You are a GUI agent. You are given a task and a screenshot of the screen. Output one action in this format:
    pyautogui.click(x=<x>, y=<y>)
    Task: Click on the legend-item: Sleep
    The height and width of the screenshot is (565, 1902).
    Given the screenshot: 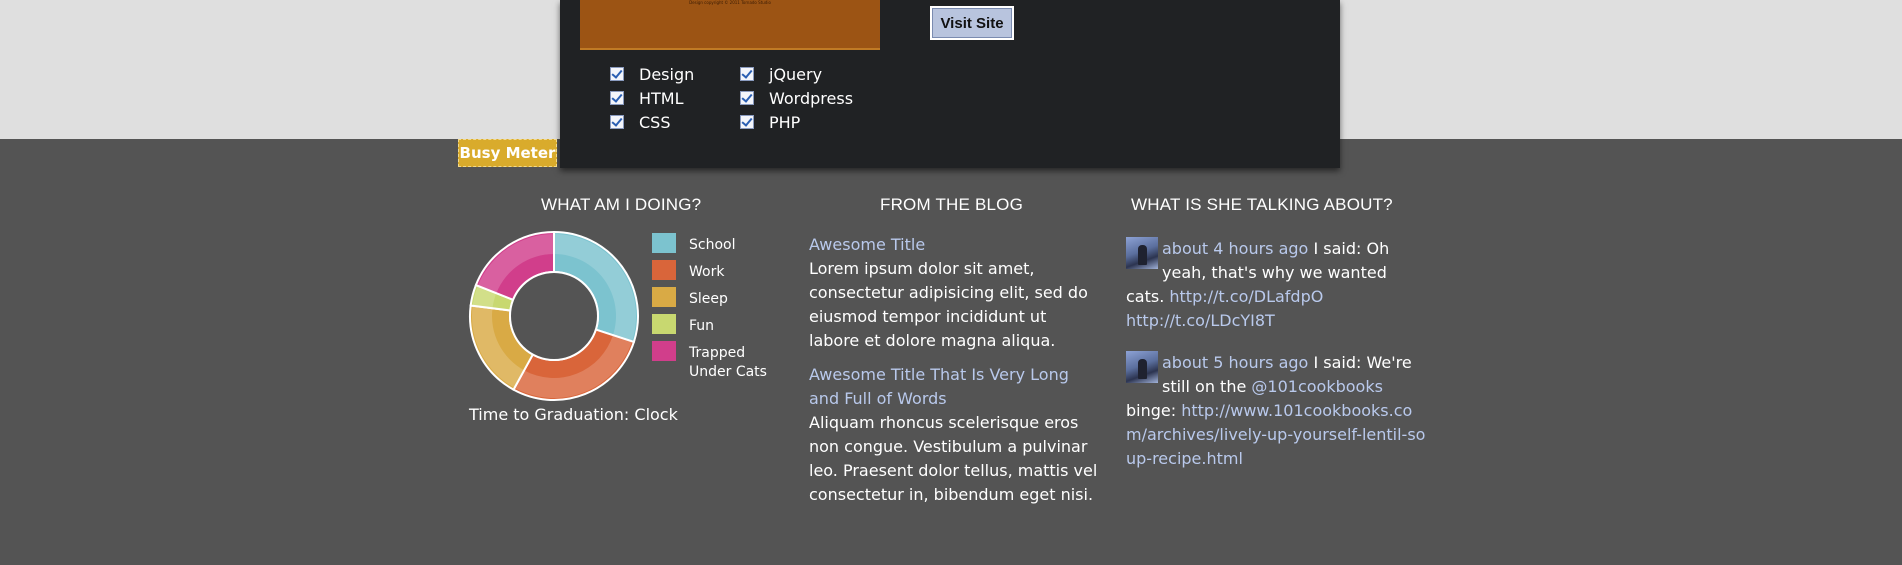 What is the action you would take?
    pyautogui.click(x=710, y=298)
    